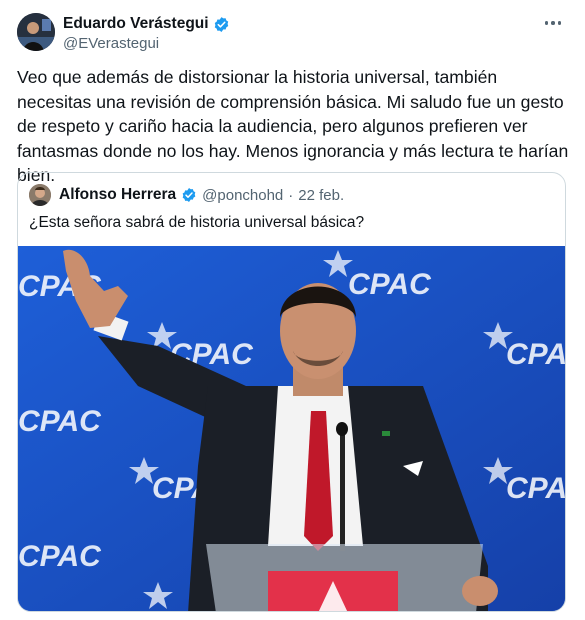 The height and width of the screenshot is (620, 585). What do you see at coordinates (111, 43) in the screenshot?
I see `author-handle: @EVerastegui` at bounding box center [111, 43].